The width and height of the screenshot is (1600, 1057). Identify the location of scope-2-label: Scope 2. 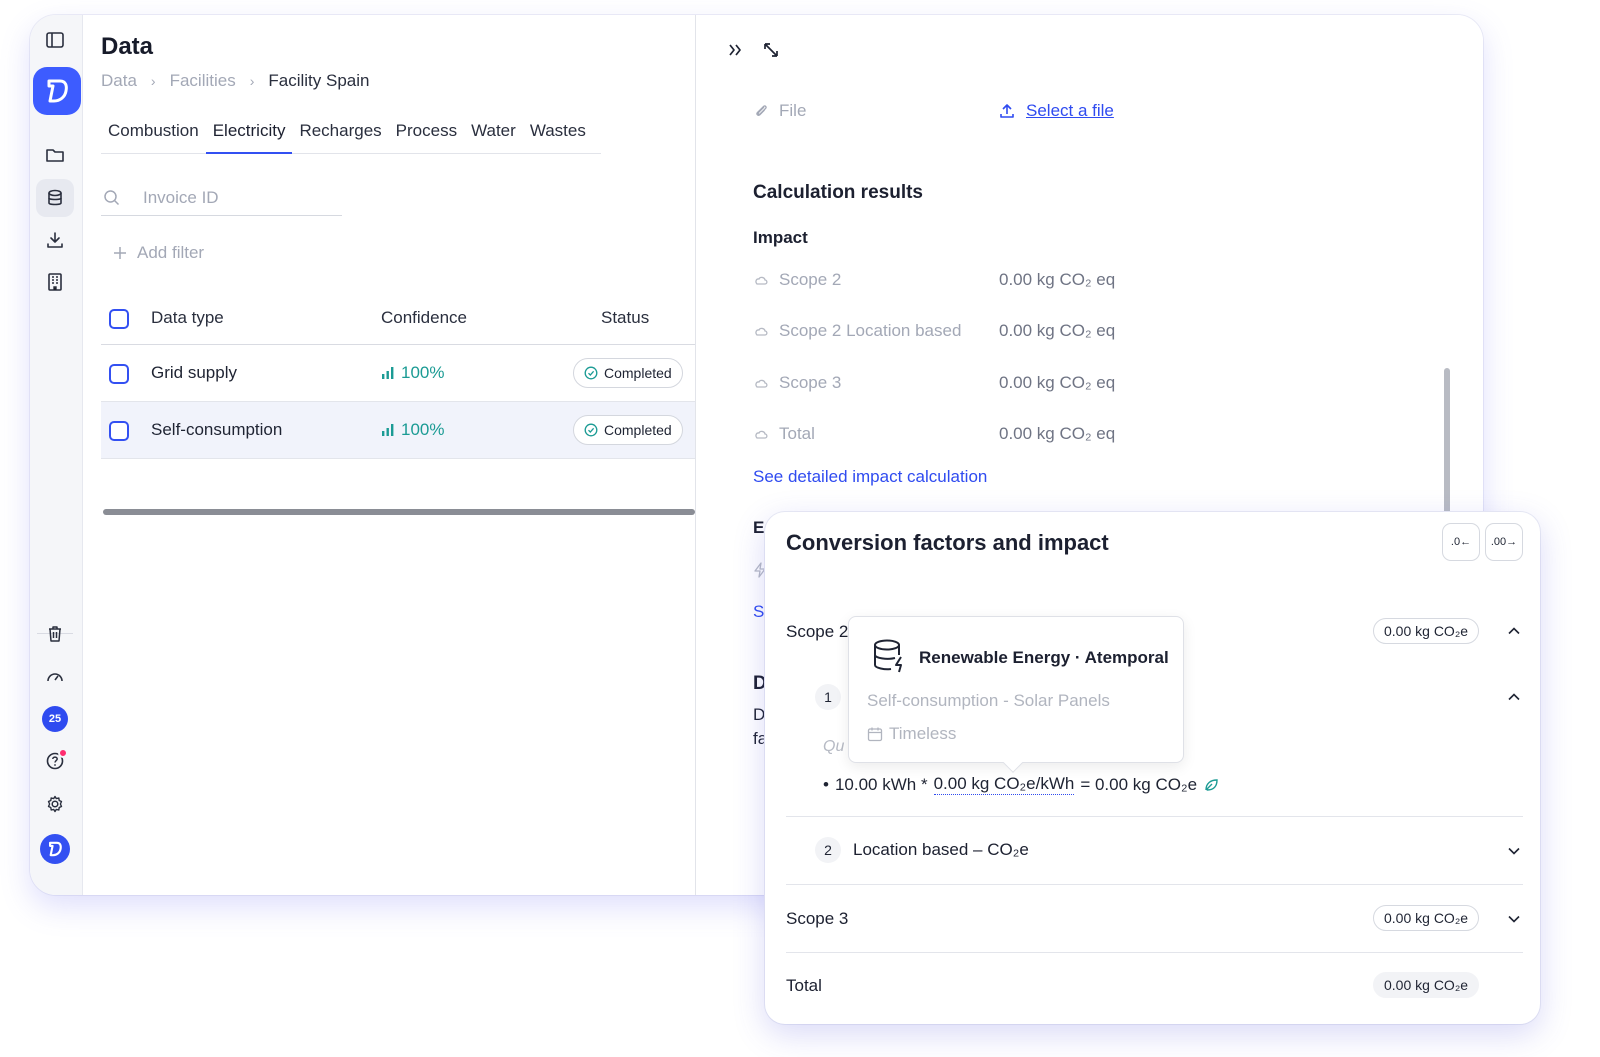
(817, 632).